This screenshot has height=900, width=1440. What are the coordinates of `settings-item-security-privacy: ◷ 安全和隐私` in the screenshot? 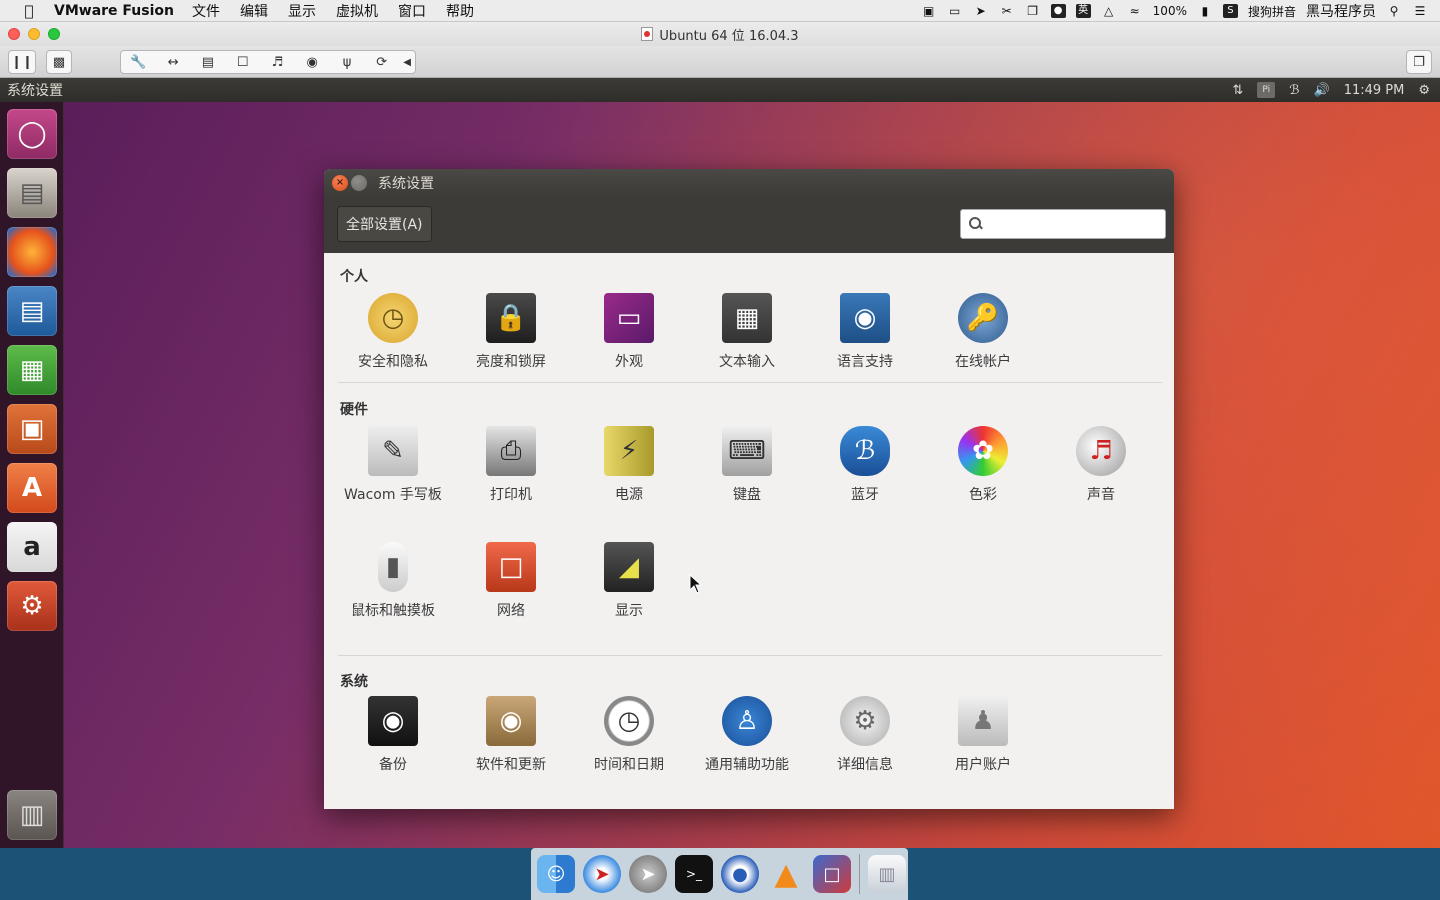 It's located at (393, 338).